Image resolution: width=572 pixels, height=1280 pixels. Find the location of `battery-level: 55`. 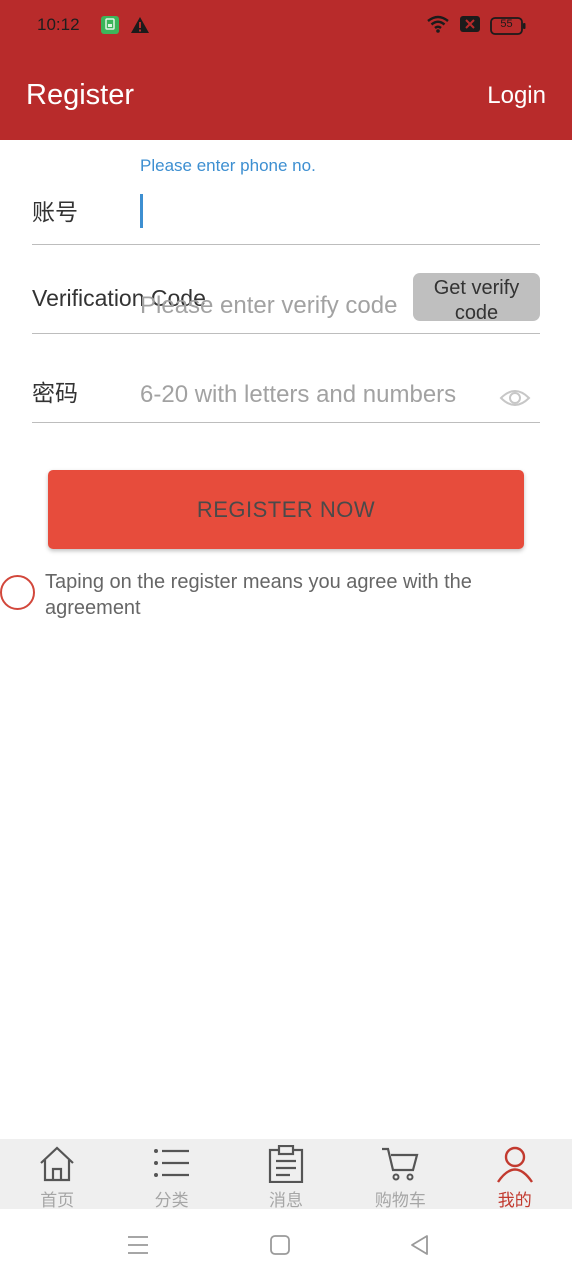

battery-level: 55 is located at coordinates (506, 24).